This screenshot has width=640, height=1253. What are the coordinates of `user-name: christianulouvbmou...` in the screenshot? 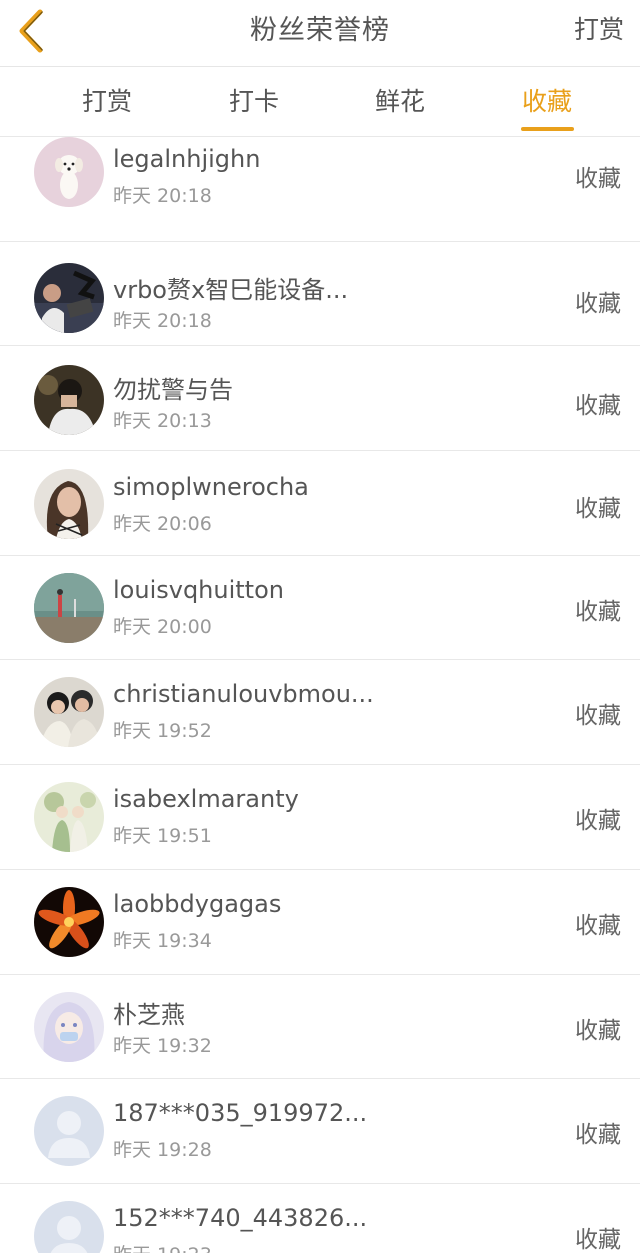 It's located at (243, 694).